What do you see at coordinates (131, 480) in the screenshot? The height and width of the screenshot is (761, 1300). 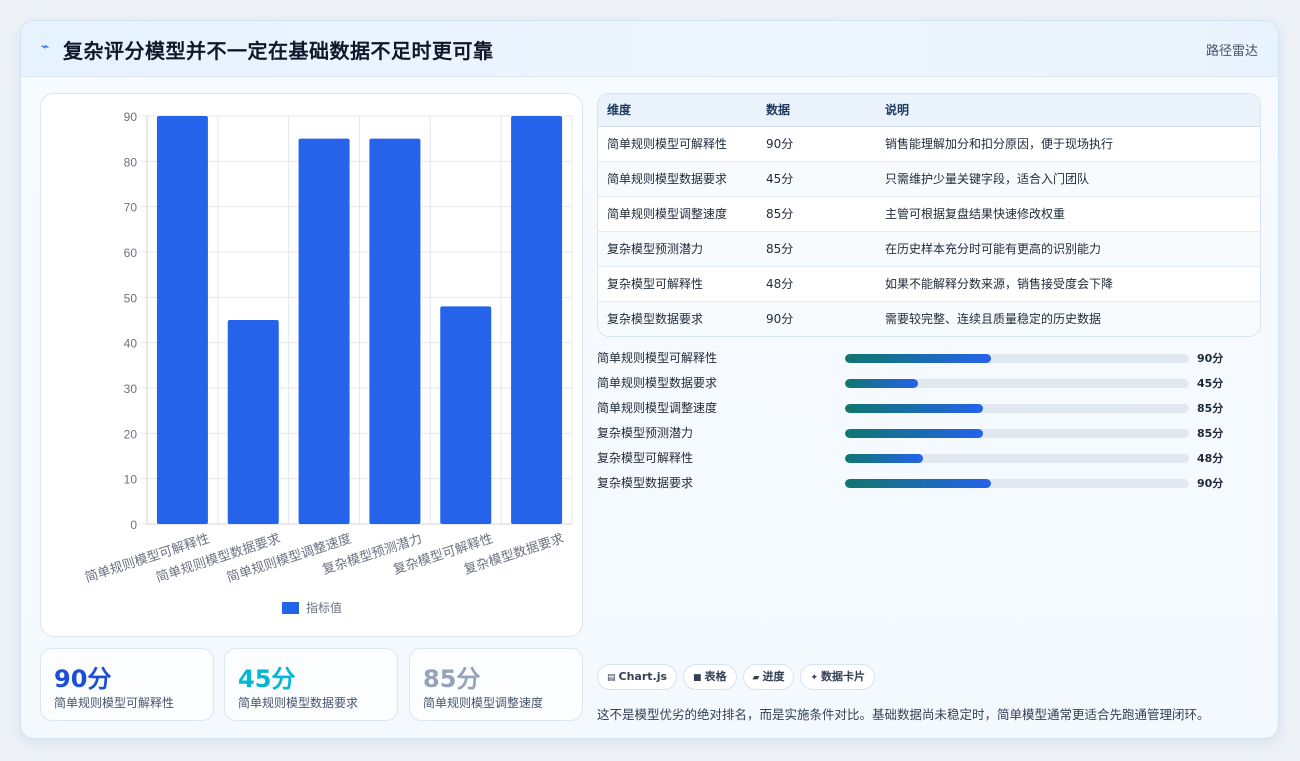 I see `y-tick-label: 10` at bounding box center [131, 480].